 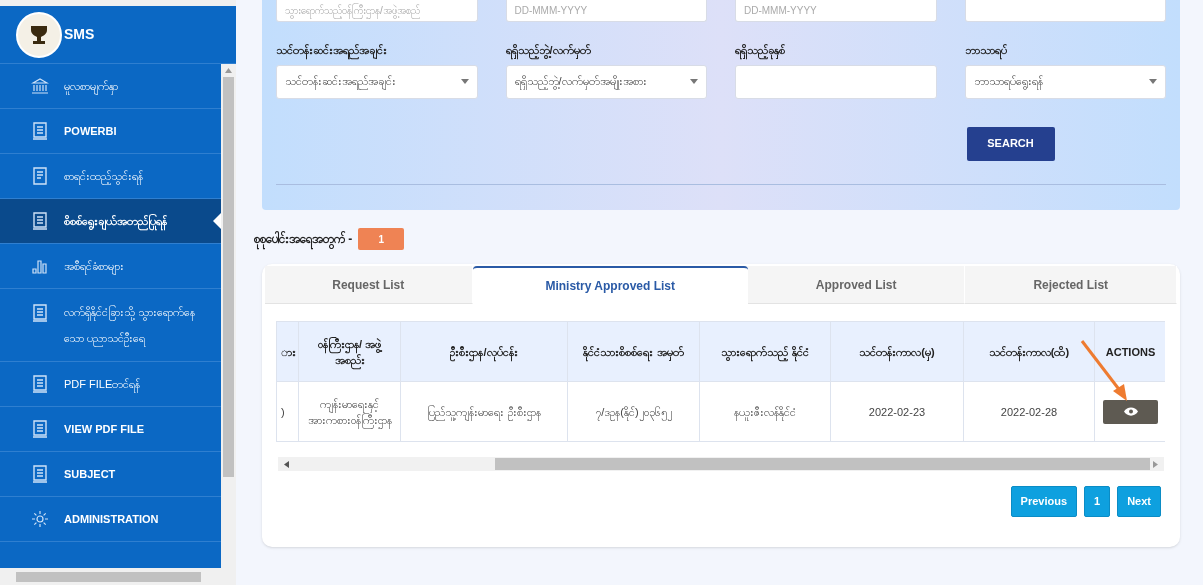 What do you see at coordinates (721, 464) in the screenshot?
I see `horizontal-scrollbar` at bounding box center [721, 464].